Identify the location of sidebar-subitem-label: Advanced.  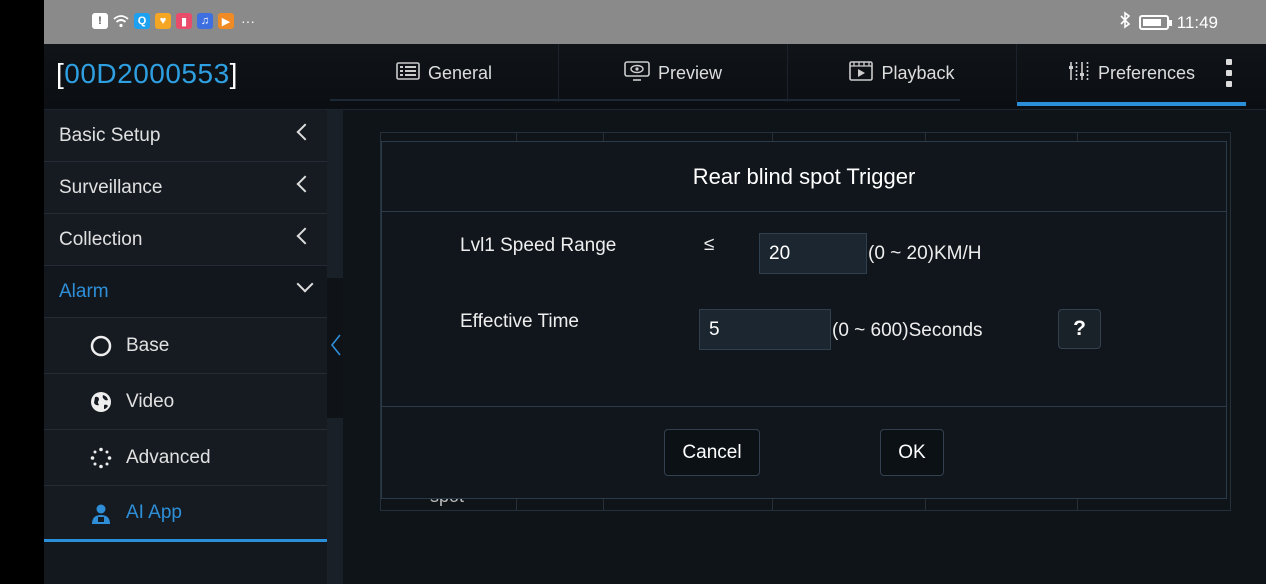
(168, 457).